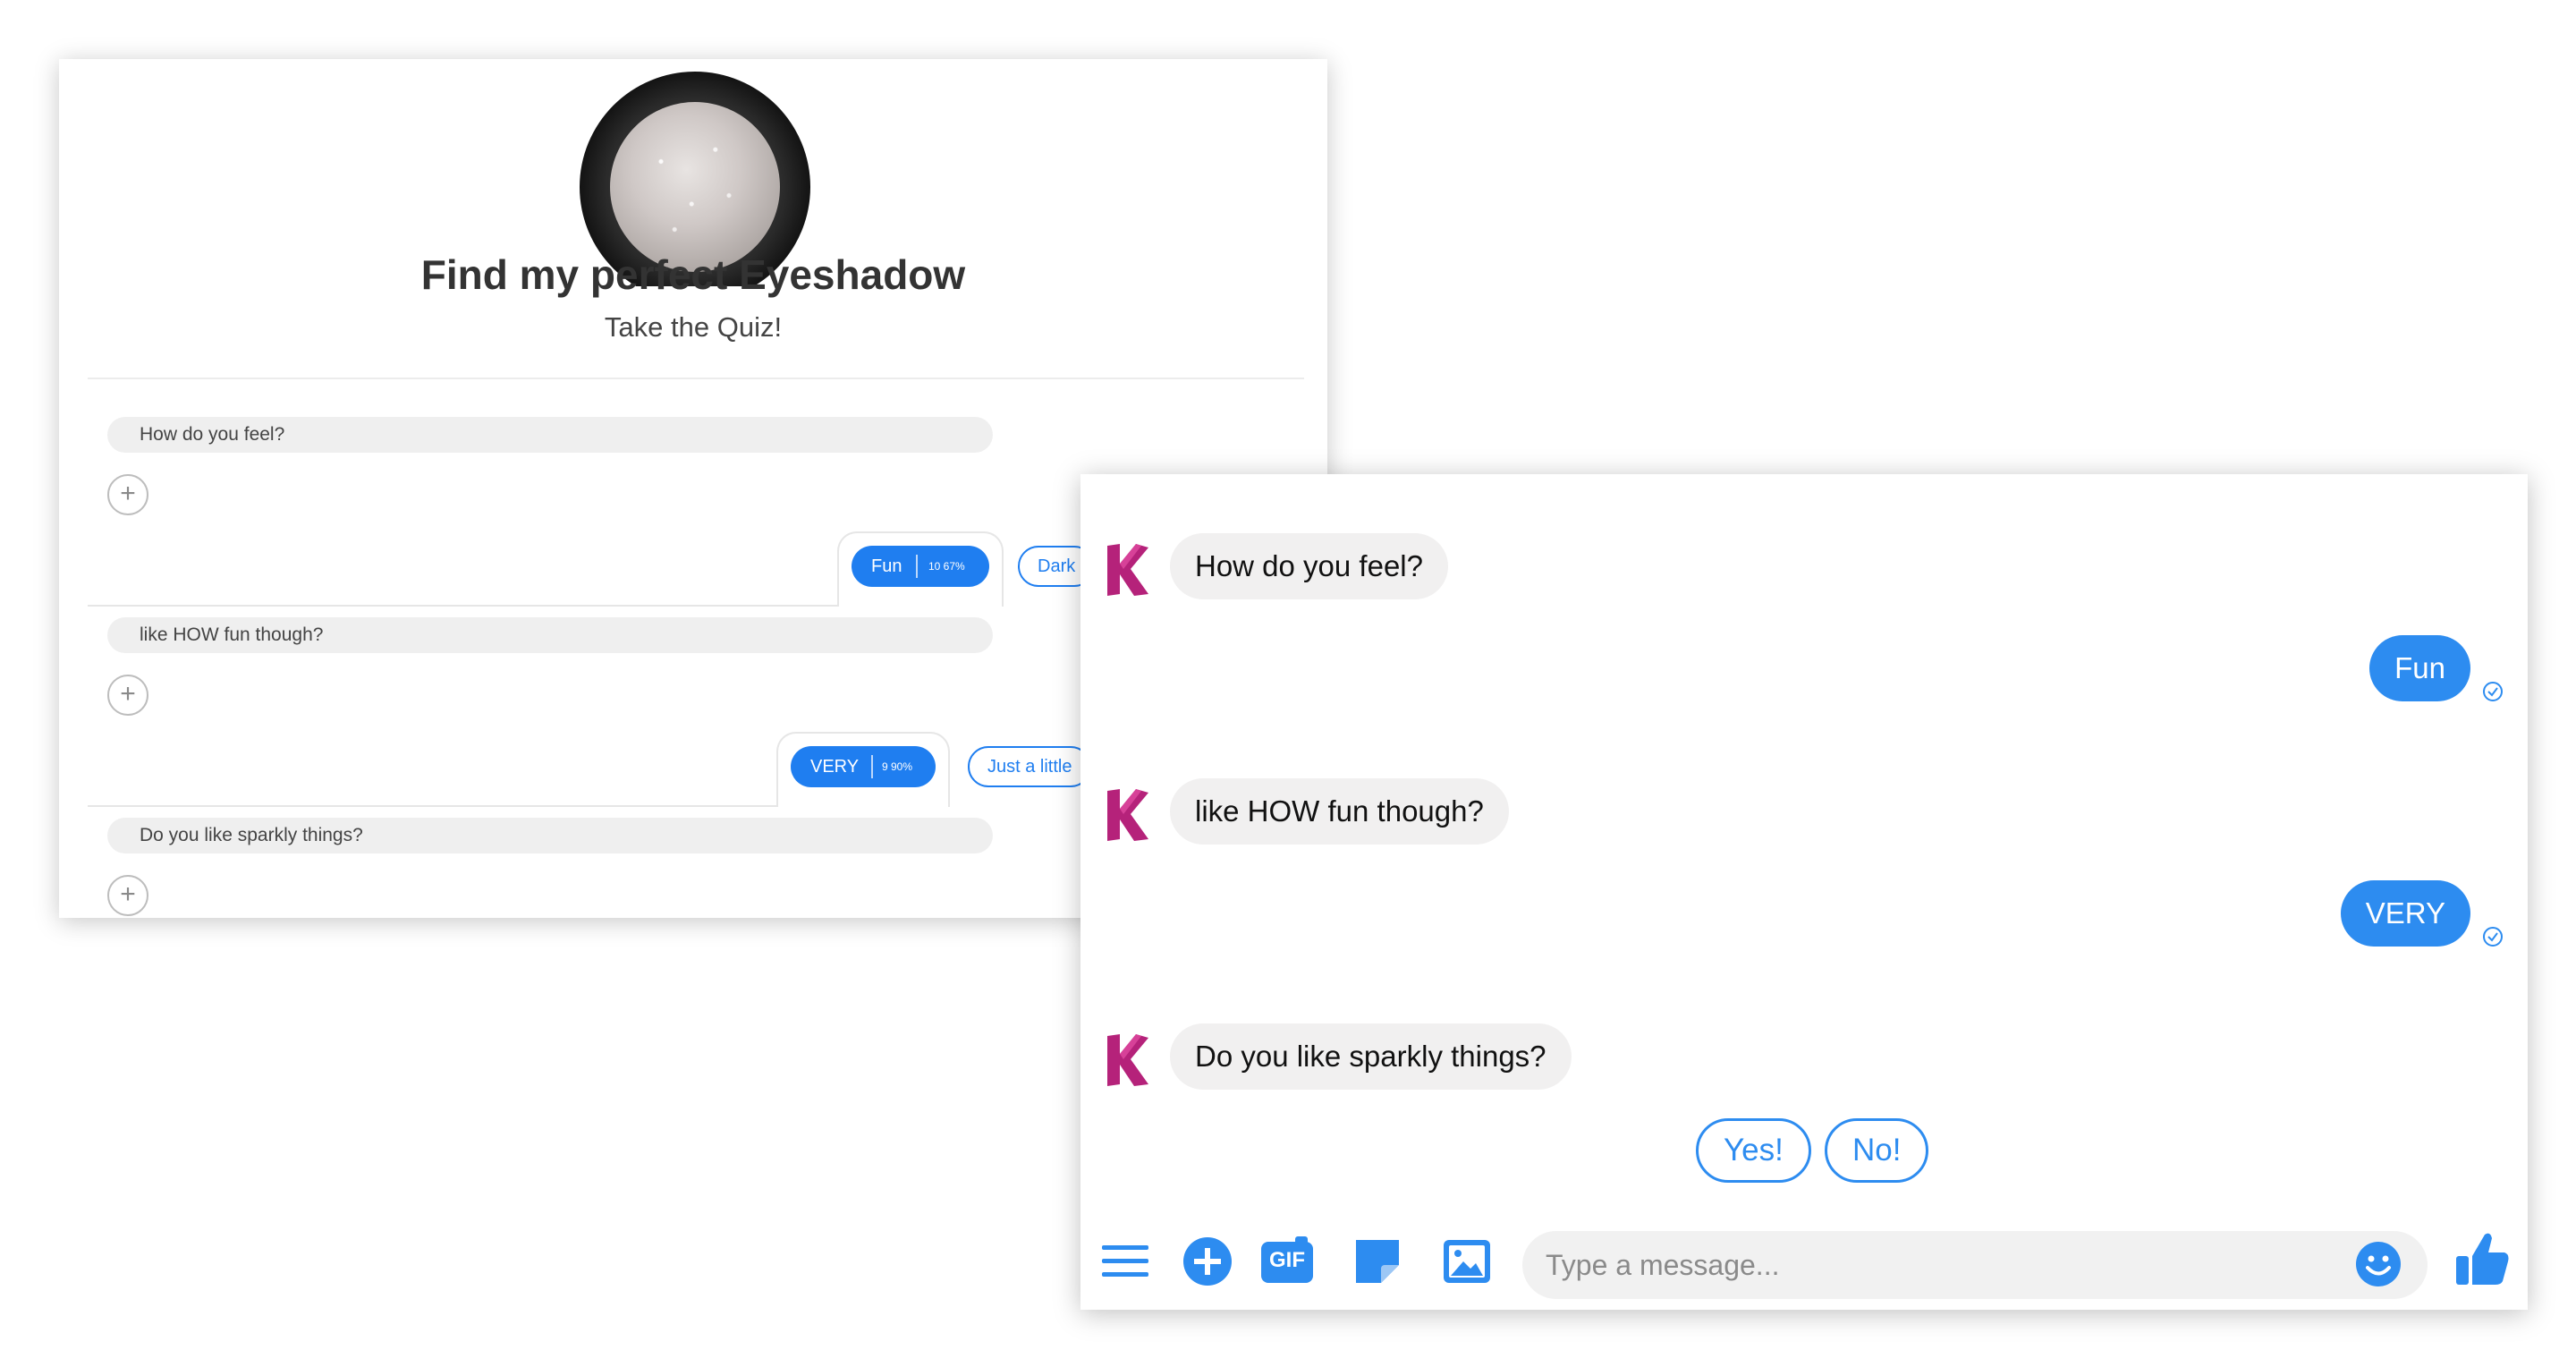 The image size is (2576, 1367). What do you see at coordinates (693, 327) in the screenshot?
I see `quiz-subtitle: Take the Quiz!` at bounding box center [693, 327].